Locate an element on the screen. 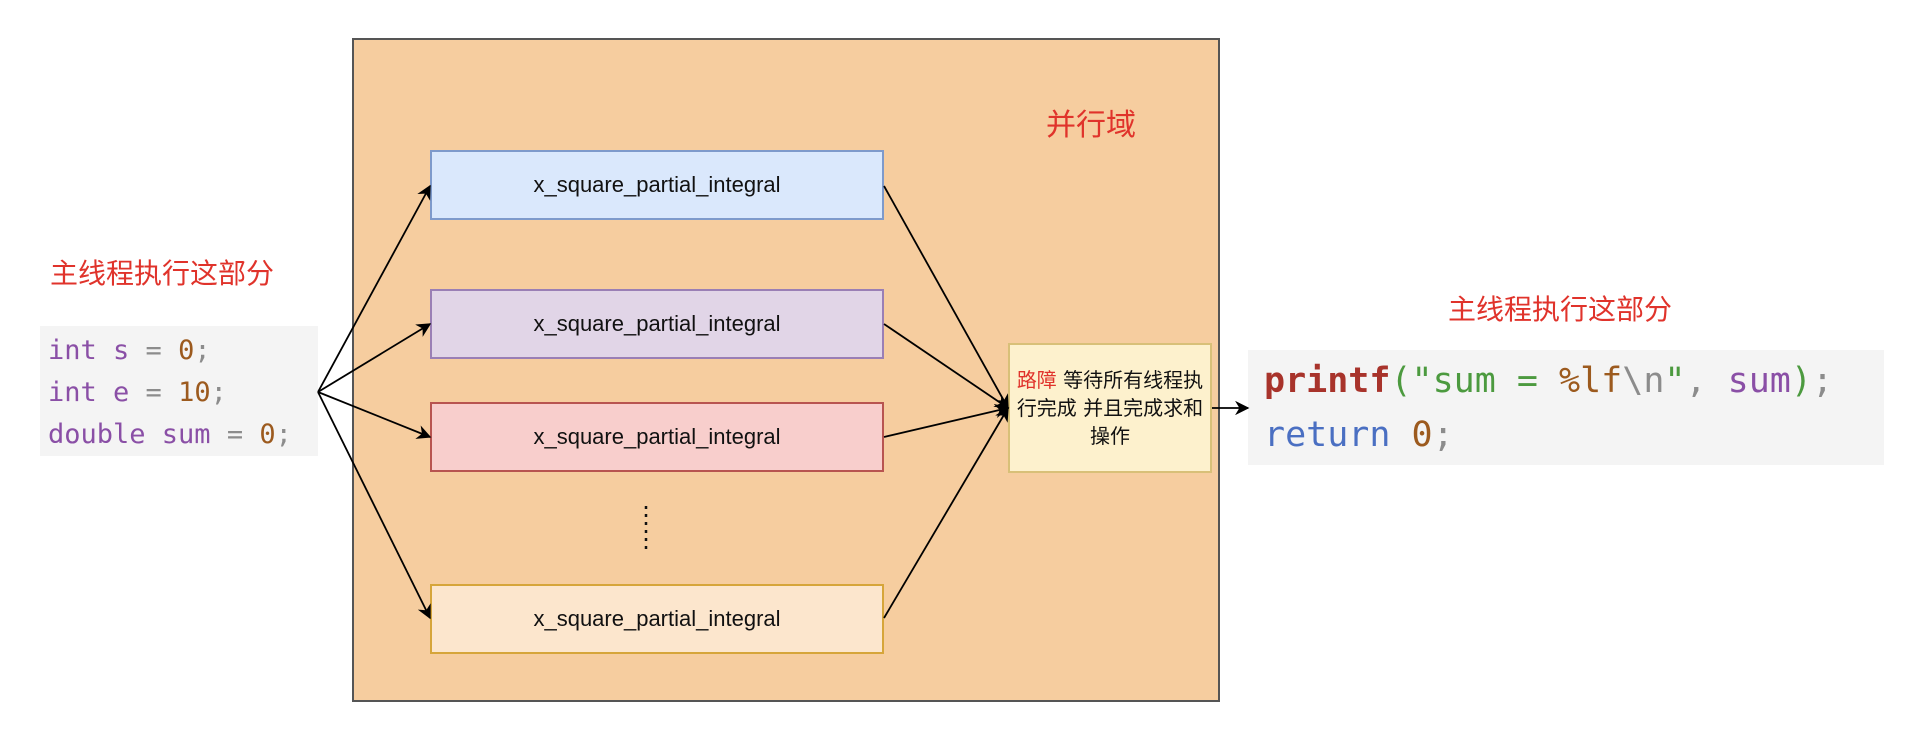 The height and width of the screenshot is (734, 1906). right-code-block: printf("sum = %lf\n", sum); return 0; is located at coordinates (1566, 407).